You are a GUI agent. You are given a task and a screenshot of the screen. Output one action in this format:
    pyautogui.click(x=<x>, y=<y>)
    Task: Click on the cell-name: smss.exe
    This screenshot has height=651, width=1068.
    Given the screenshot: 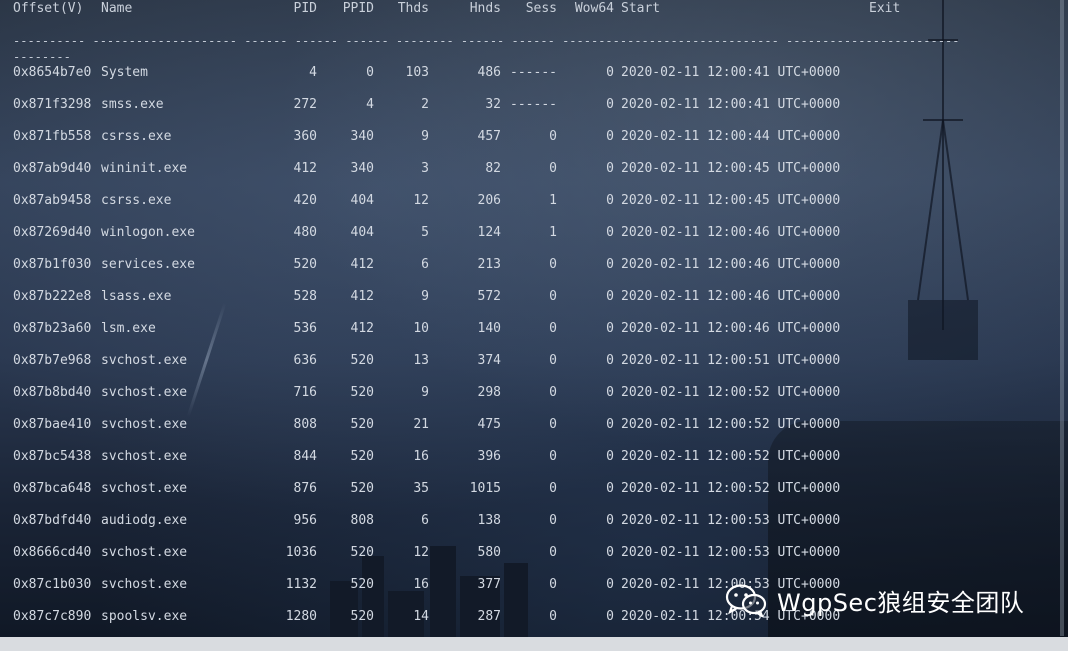 What is the action you would take?
    pyautogui.click(x=132, y=104)
    